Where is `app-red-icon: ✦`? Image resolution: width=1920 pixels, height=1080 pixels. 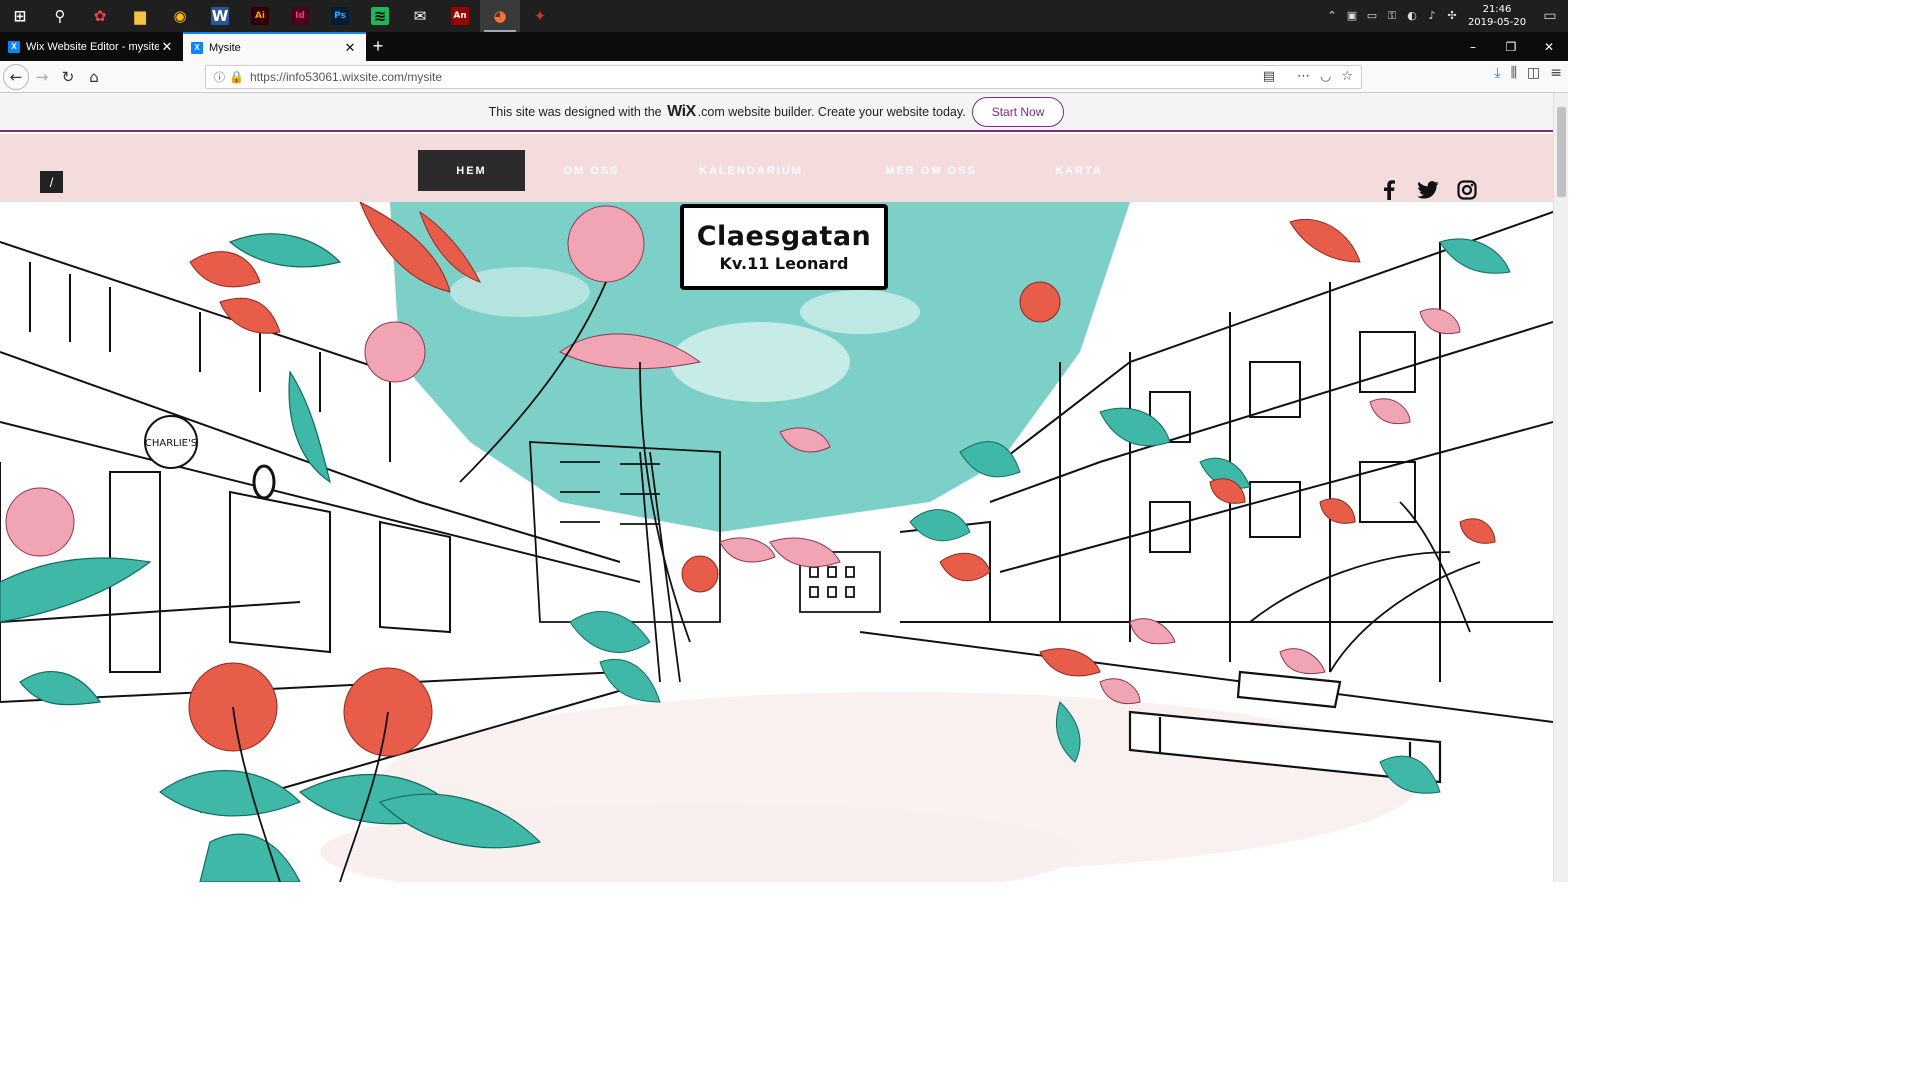
app-red-icon: ✦ is located at coordinates (540, 16).